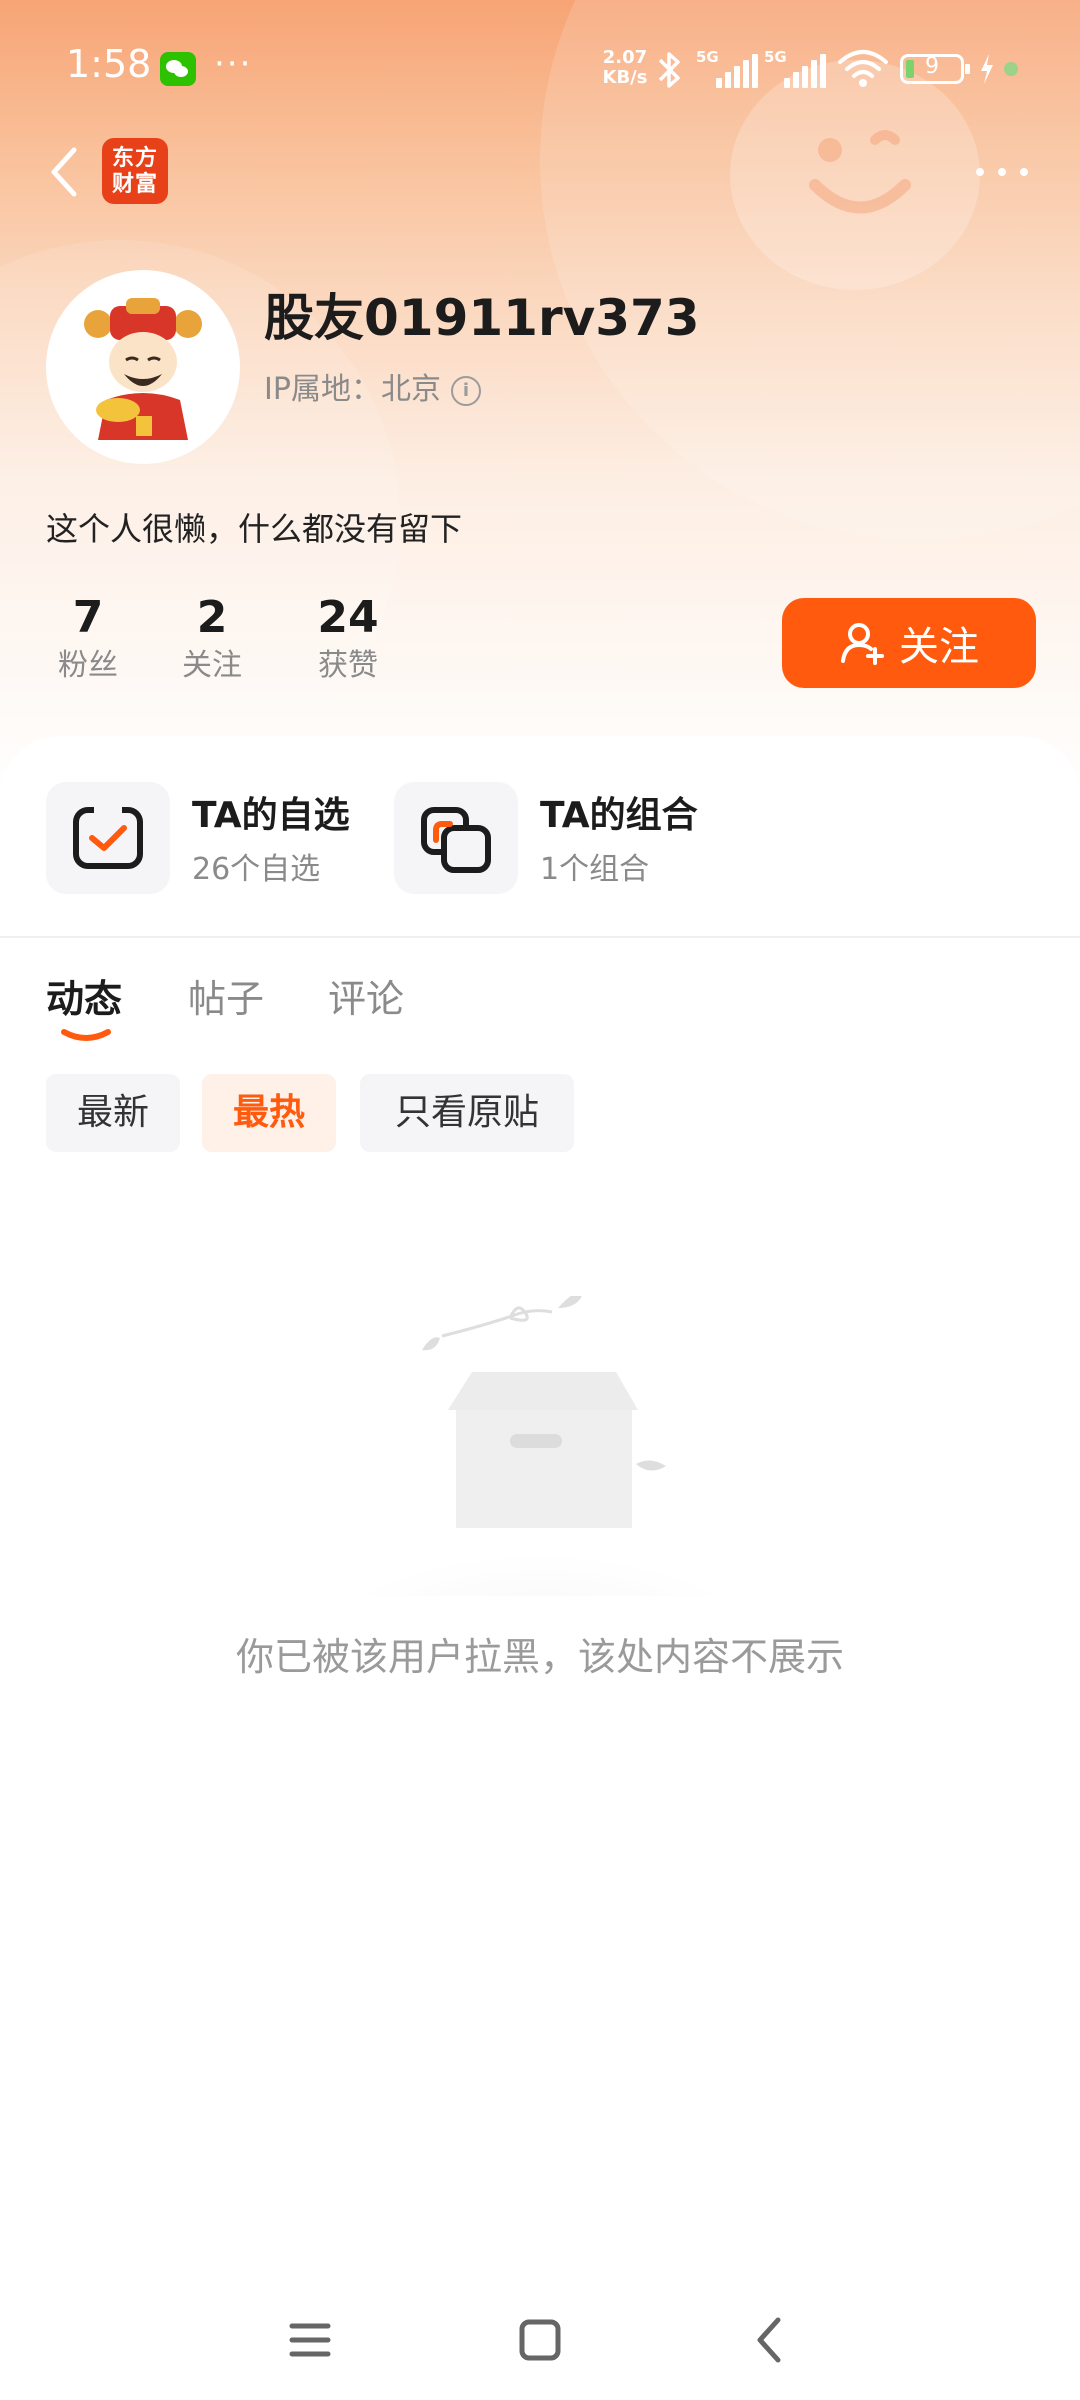  What do you see at coordinates (113, 1113) in the screenshot?
I see `filter-latest: 最新` at bounding box center [113, 1113].